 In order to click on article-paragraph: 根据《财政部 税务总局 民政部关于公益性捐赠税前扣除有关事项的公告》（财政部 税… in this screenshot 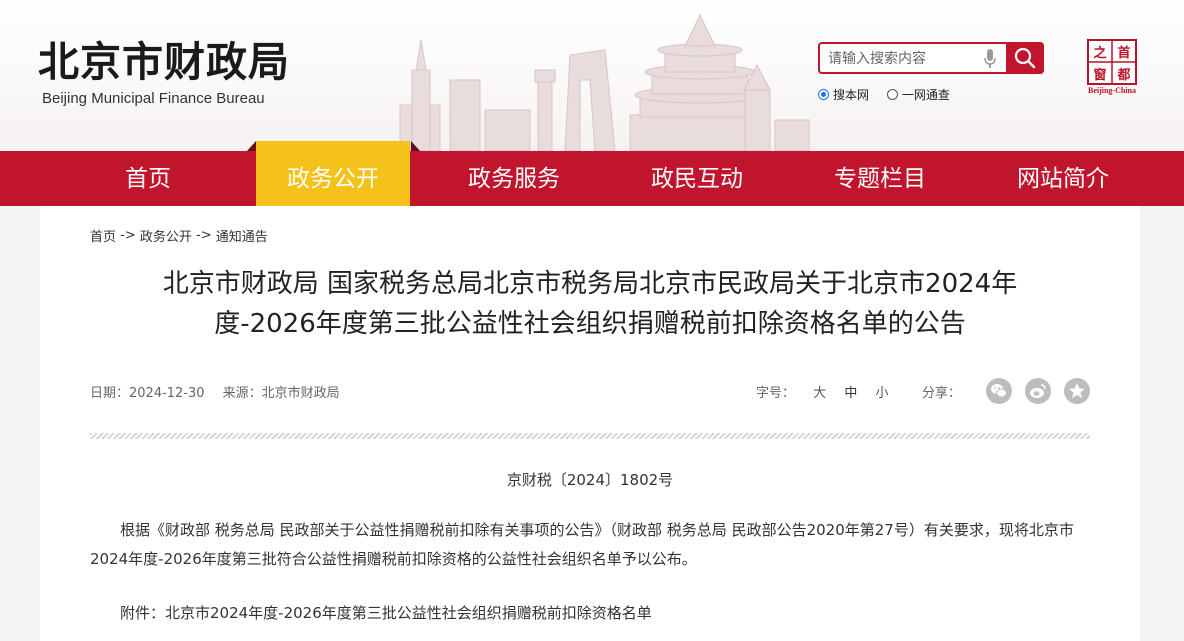, I will do `click(582, 544)`.